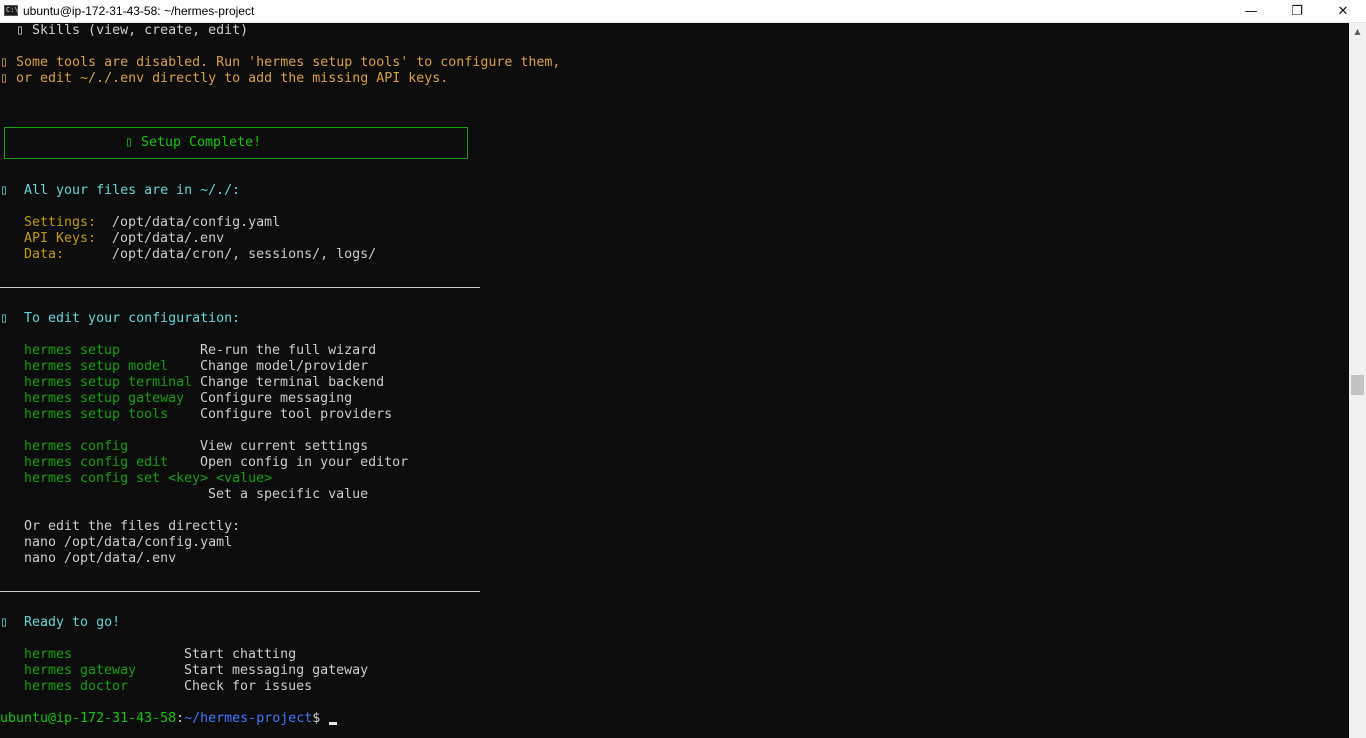  Describe the element at coordinates (60, 222) in the screenshot. I see `file-label: Settings:` at that location.